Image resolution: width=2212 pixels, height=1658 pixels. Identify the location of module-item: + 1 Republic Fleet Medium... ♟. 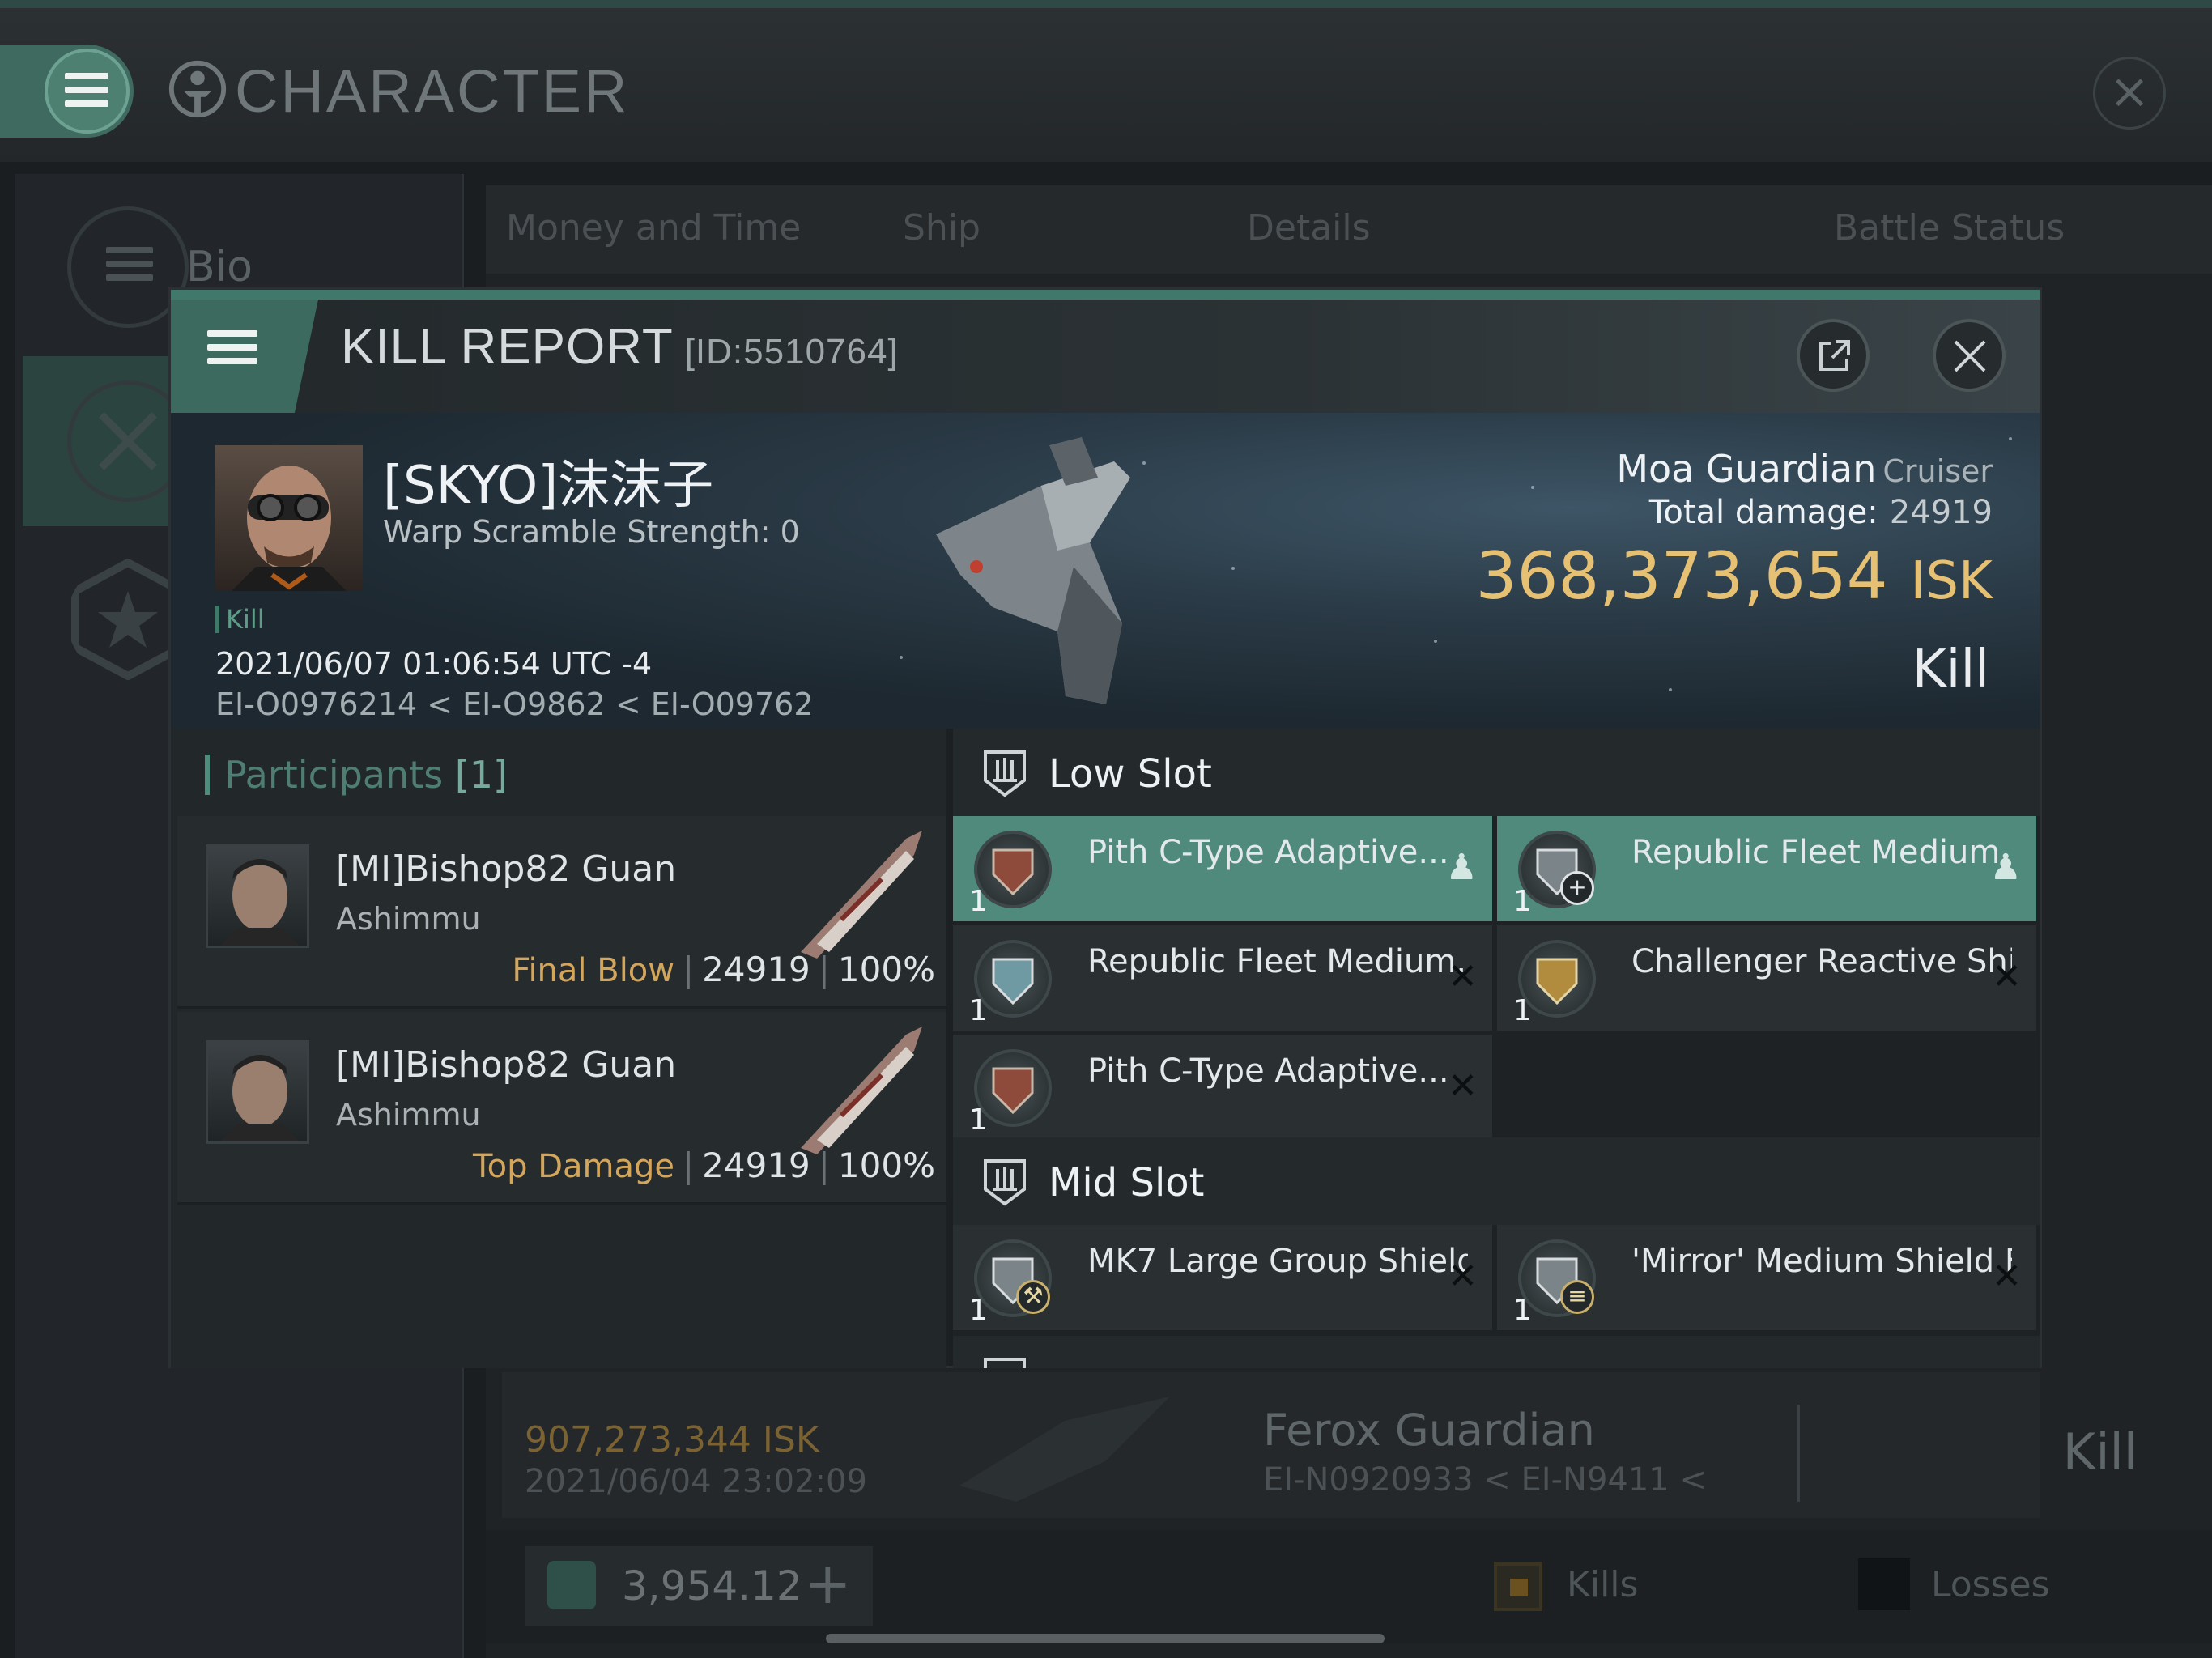
(1766, 868).